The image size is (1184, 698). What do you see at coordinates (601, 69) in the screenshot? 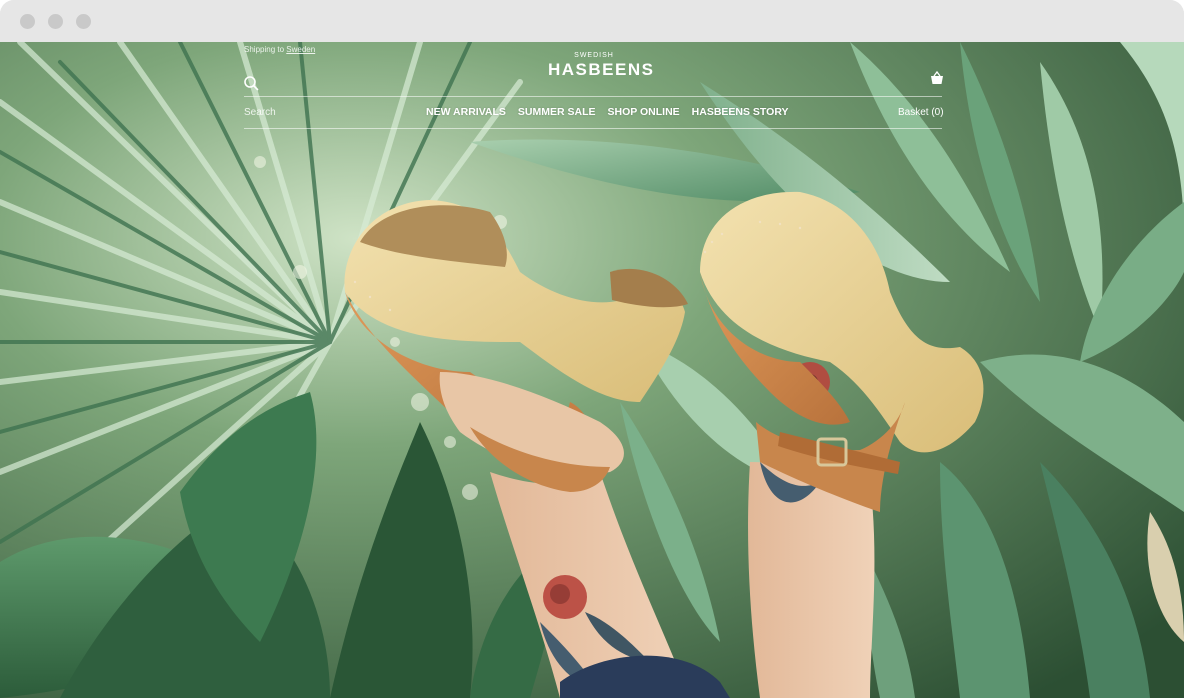
I see `logo-big-text: HASBEENS` at bounding box center [601, 69].